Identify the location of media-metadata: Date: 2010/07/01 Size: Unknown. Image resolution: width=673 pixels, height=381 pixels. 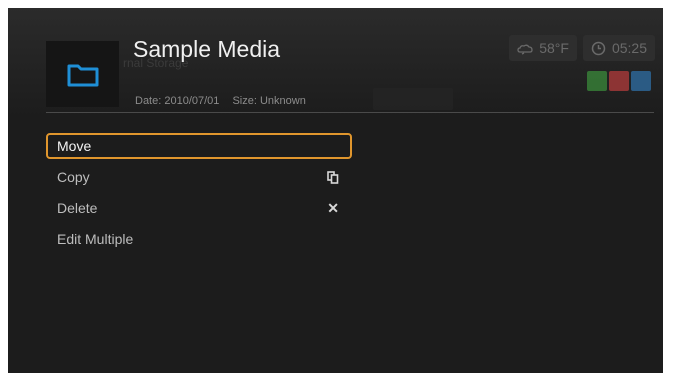
(220, 101).